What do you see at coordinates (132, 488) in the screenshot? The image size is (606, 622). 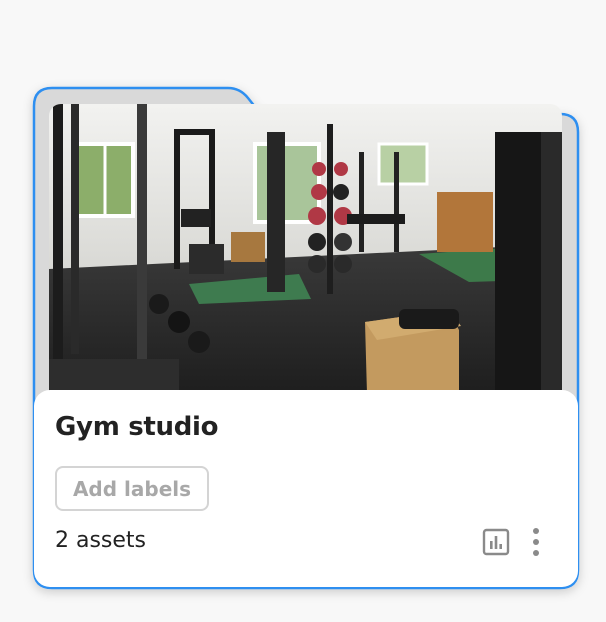 I see `add-labels-button: Add labels` at bounding box center [132, 488].